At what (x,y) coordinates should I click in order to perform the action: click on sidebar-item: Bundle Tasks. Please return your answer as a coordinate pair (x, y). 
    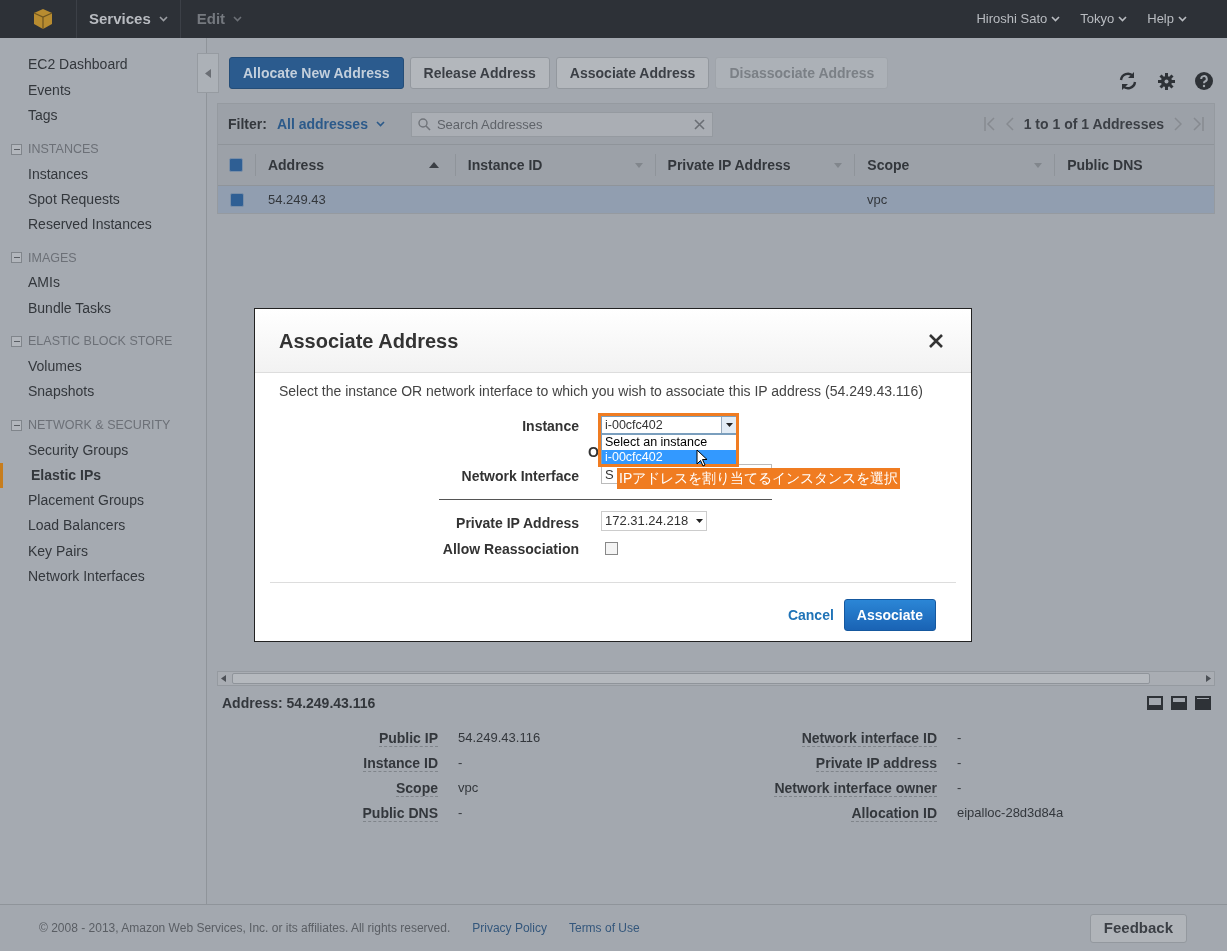
    Looking at the image, I should click on (85, 308).